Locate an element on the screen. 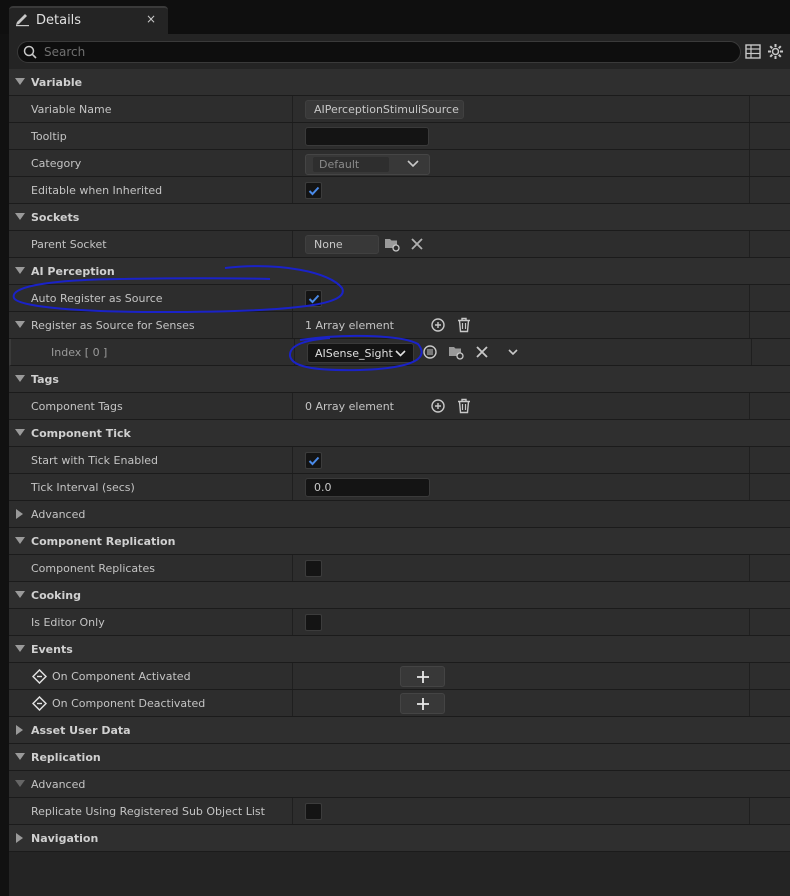 The height and width of the screenshot is (896, 790). pencil-icon is located at coordinates (22, 20).